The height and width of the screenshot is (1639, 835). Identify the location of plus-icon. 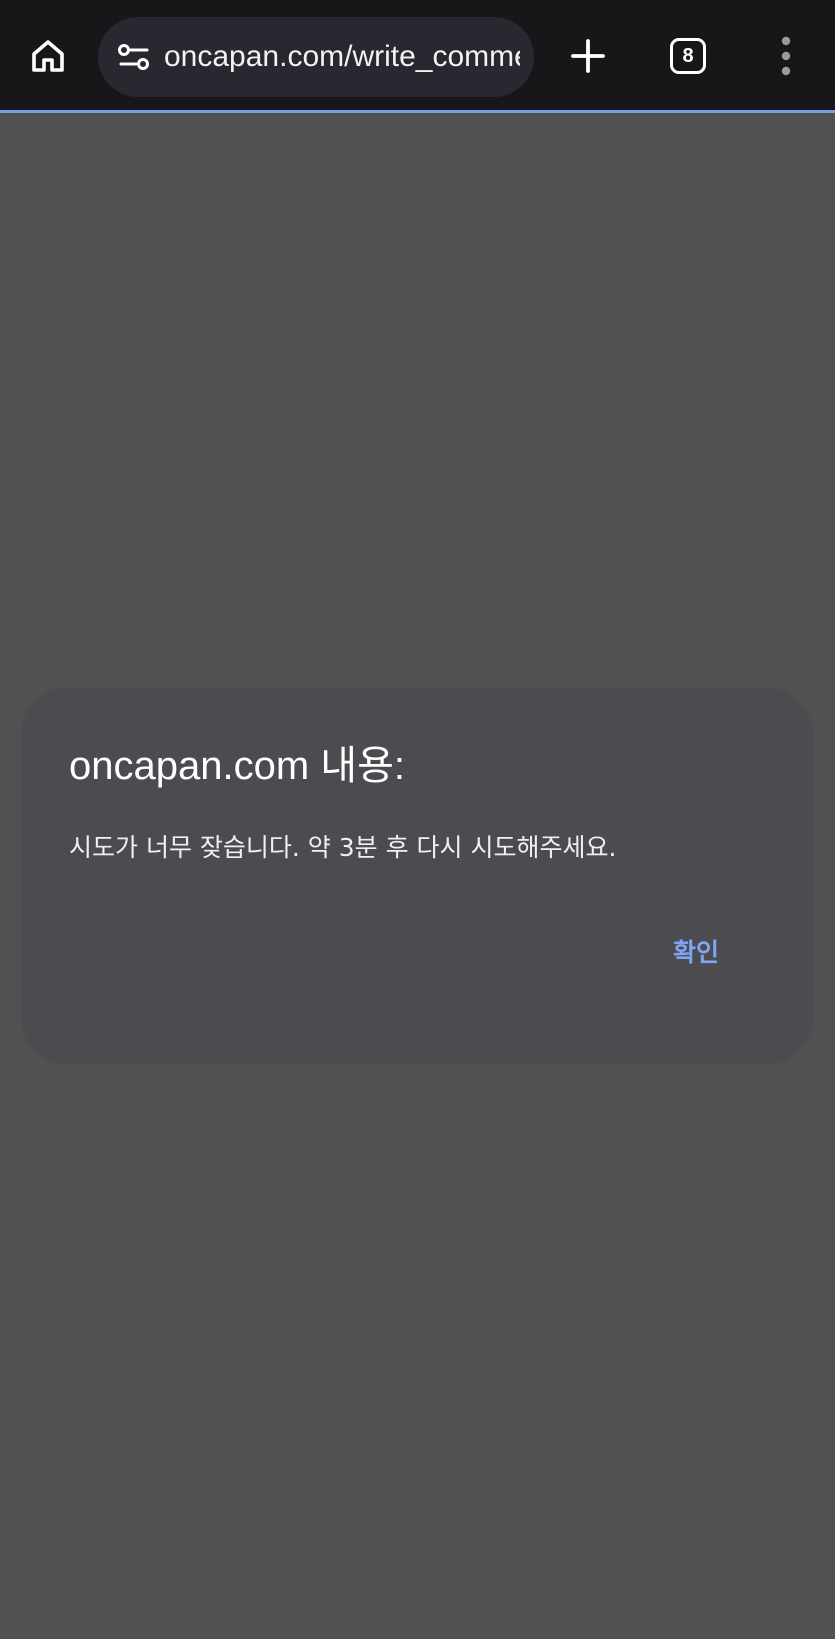
(588, 56).